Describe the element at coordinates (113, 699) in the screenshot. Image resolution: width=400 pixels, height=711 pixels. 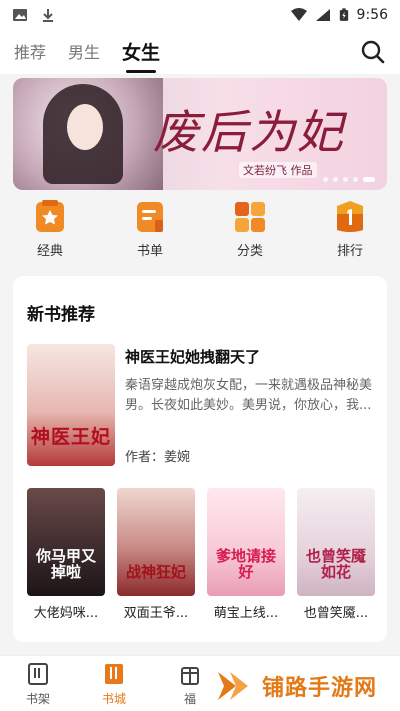
I see `bottom-nav-label: 书城` at that location.